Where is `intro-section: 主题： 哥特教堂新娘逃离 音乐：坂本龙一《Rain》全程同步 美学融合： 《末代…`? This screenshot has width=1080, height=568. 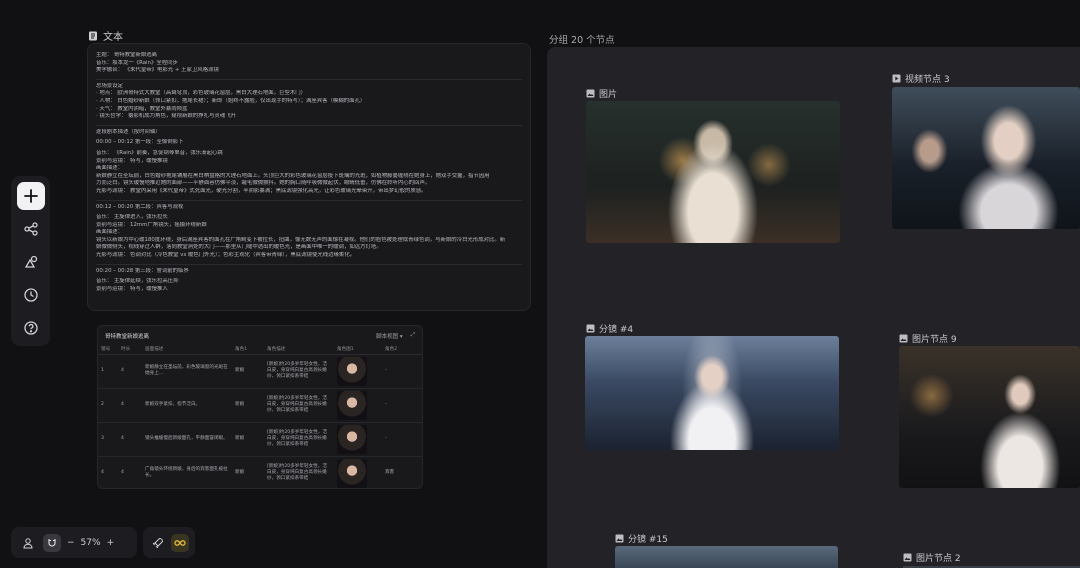
intro-section: 主题： 哥特教堂新娘逃离 音乐：坂本龙一《Rain》全程同步 美学融合： 《末代… is located at coordinates (309, 64).